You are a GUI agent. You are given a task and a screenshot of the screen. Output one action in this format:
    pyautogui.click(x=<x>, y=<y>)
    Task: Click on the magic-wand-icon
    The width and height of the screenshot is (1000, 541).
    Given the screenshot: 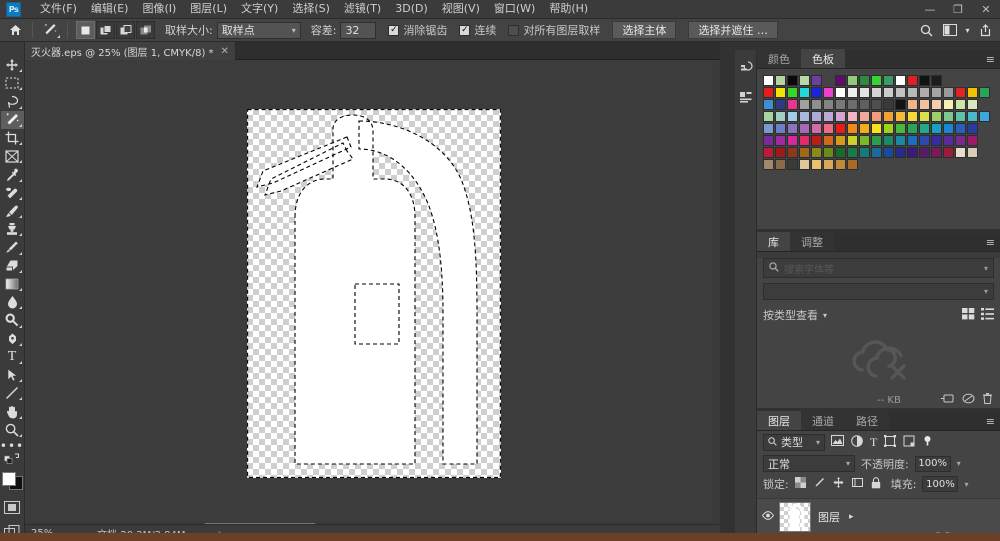 What is the action you would take?
    pyautogui.click(x=50, y=30)
    